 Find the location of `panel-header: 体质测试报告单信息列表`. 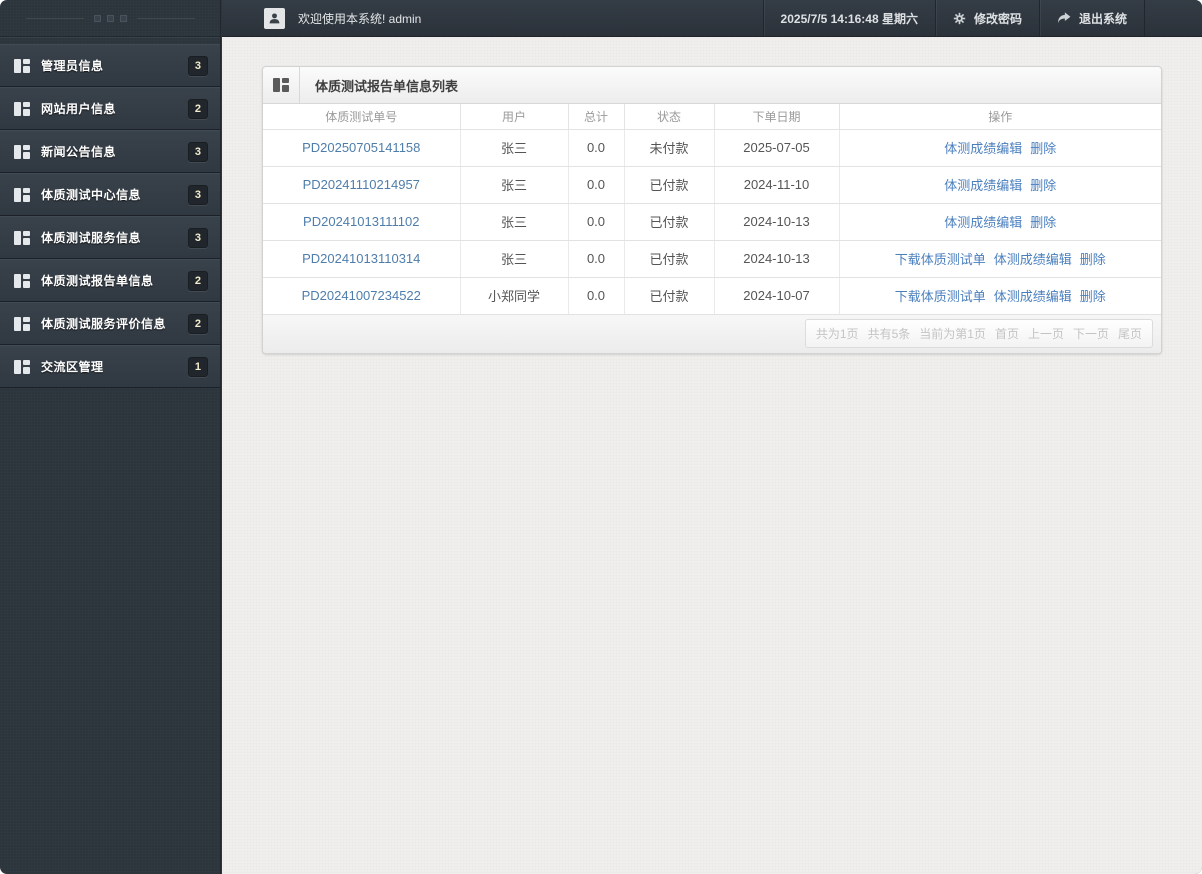

panel-header: 体质测试报告单信息列表 is located at coordinates (712, 85).